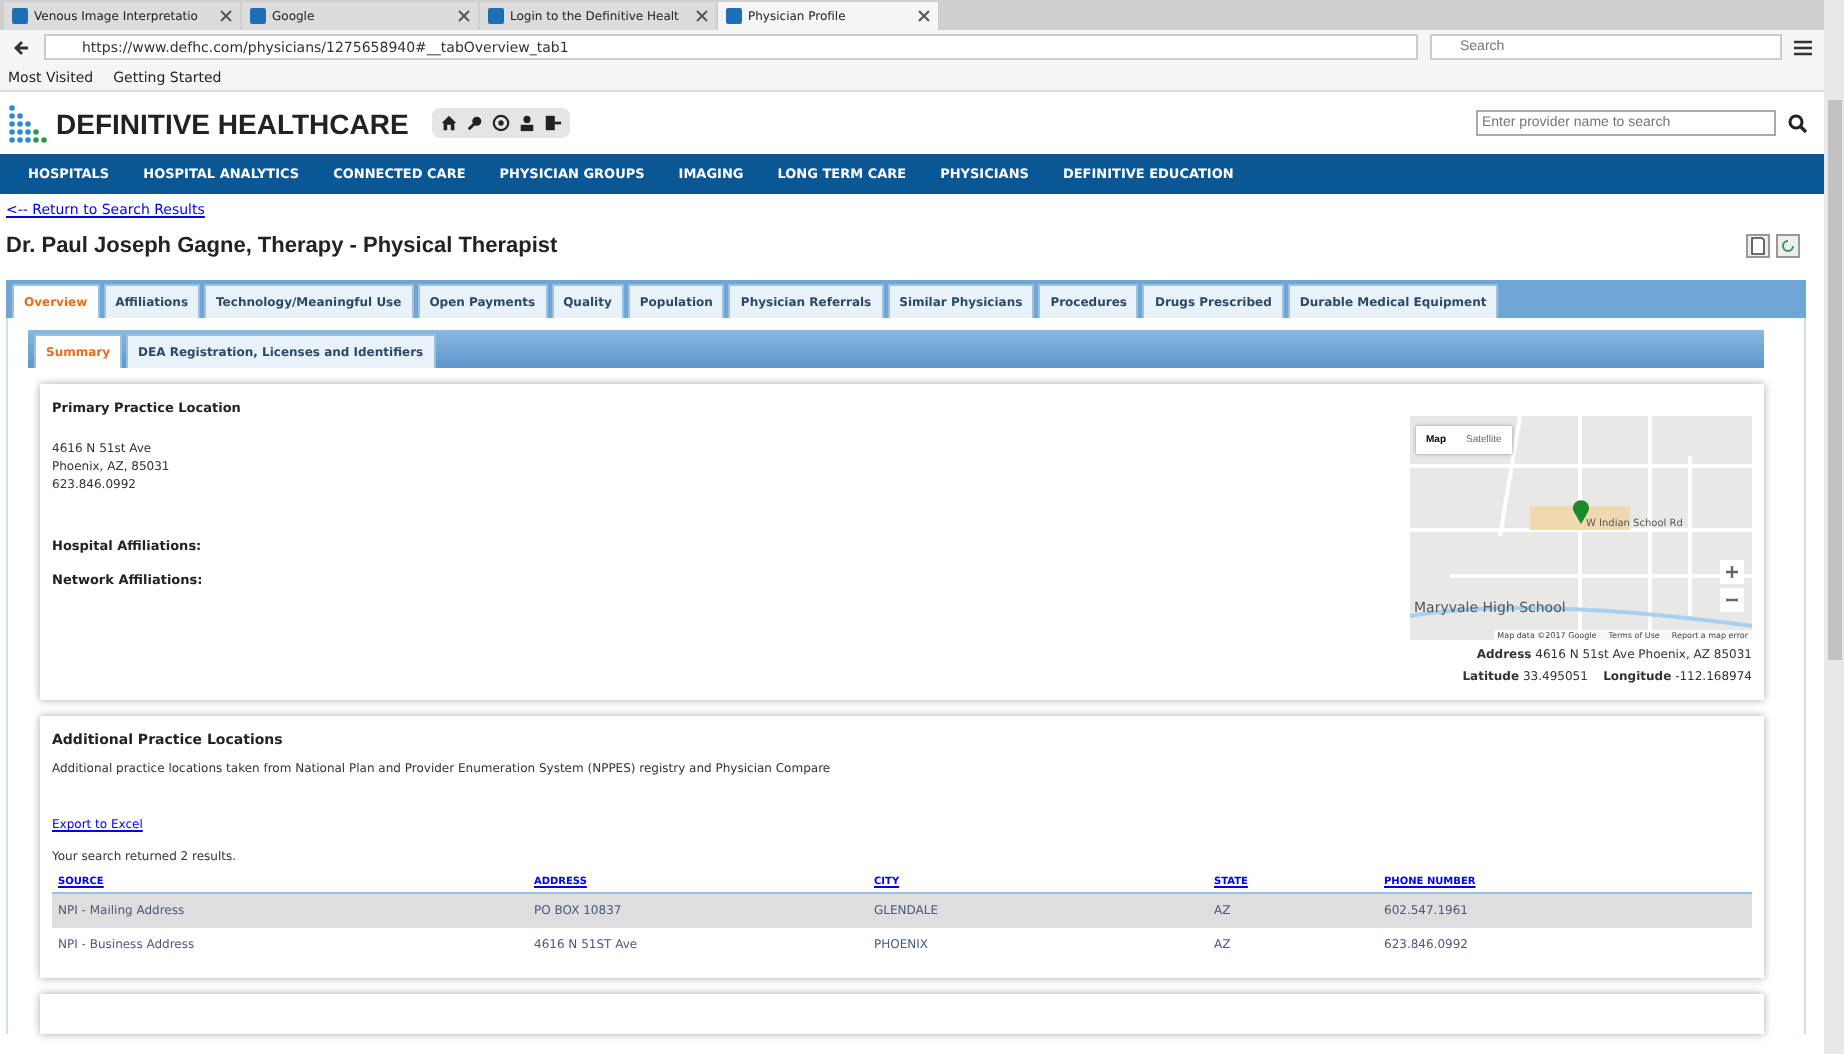 This screenshot has height=1054, width=1844. Describe the element at coordinates (232, 123) in the screenshot. I see `logo-text: DEFINITIVE HEALTHCARE` at that location.